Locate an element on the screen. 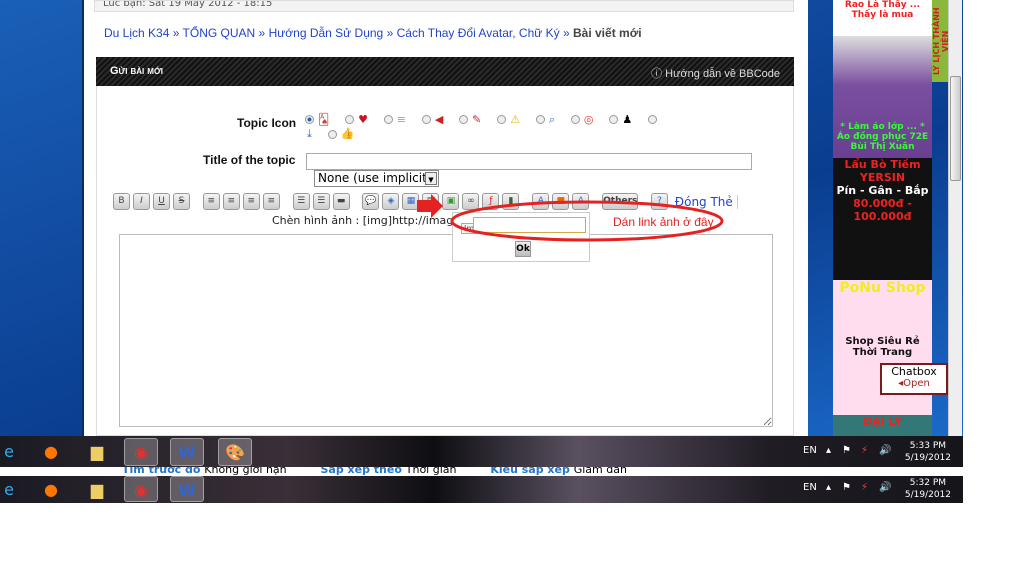 The image size is (1024, 578). topic-icon-label: Topic Icon is located at coordinates (267, 123).